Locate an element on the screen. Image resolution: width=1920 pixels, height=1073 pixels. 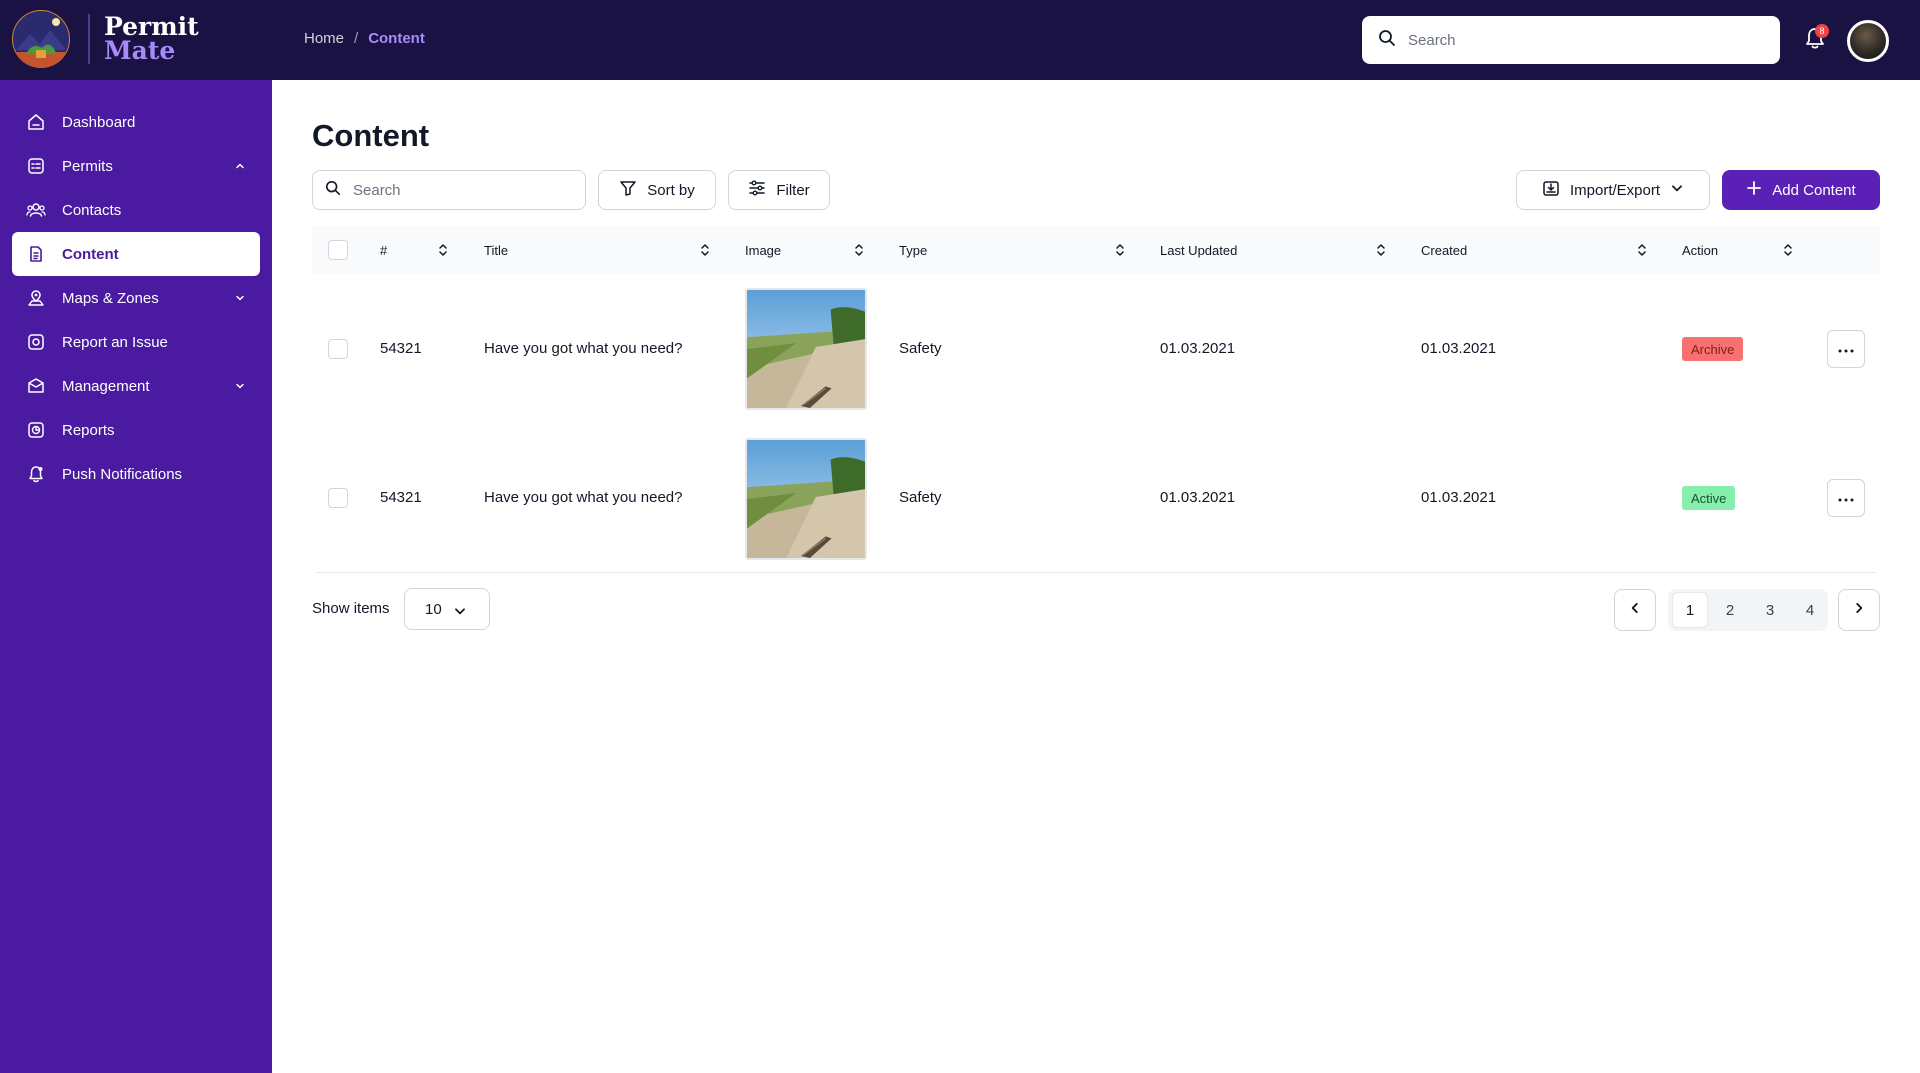
global-search is located at coordinates (1571, 40).